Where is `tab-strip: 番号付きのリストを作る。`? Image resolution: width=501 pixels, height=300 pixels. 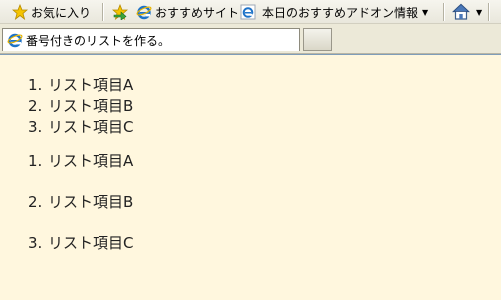
tab-strip: 番号付きのリストを作る。 is located at coordinates (250, 39).